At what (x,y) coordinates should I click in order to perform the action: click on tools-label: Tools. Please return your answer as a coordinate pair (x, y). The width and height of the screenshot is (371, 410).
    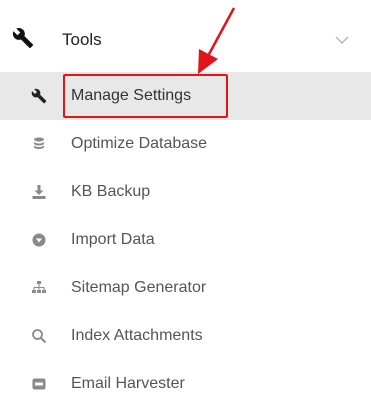
    Looking at the image, I should click on (82, 39).